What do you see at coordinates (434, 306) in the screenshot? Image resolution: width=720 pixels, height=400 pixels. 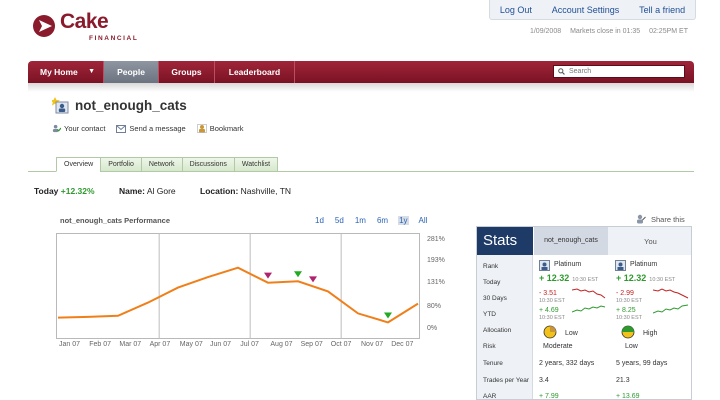 I see `y-tick-label: 80%` at bounding box center [434, 306].